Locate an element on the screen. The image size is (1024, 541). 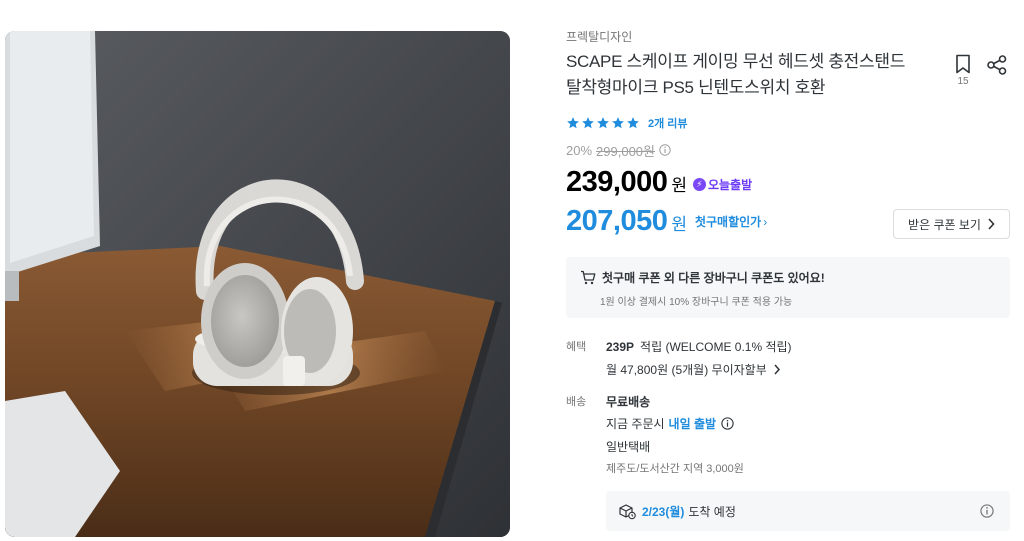
today-shipping-badge: ⚡ 오늘출발 is located at coordinates (722, 184).